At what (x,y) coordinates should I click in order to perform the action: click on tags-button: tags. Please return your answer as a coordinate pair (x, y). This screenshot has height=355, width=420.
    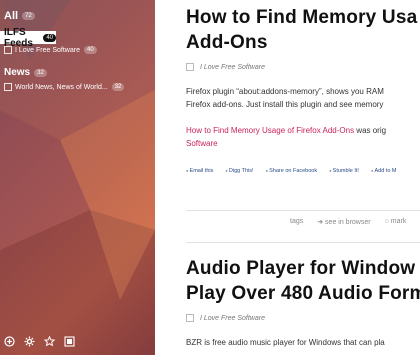
    Looking at the image, I should click on (296, 222).